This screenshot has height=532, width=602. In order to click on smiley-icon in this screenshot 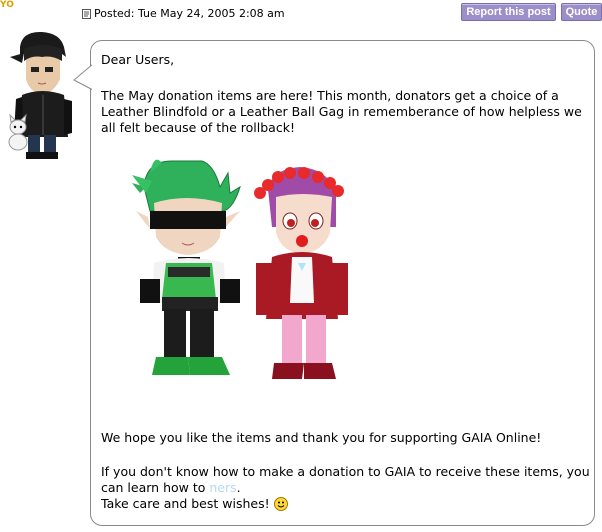, I will do `click(280, 504)`.